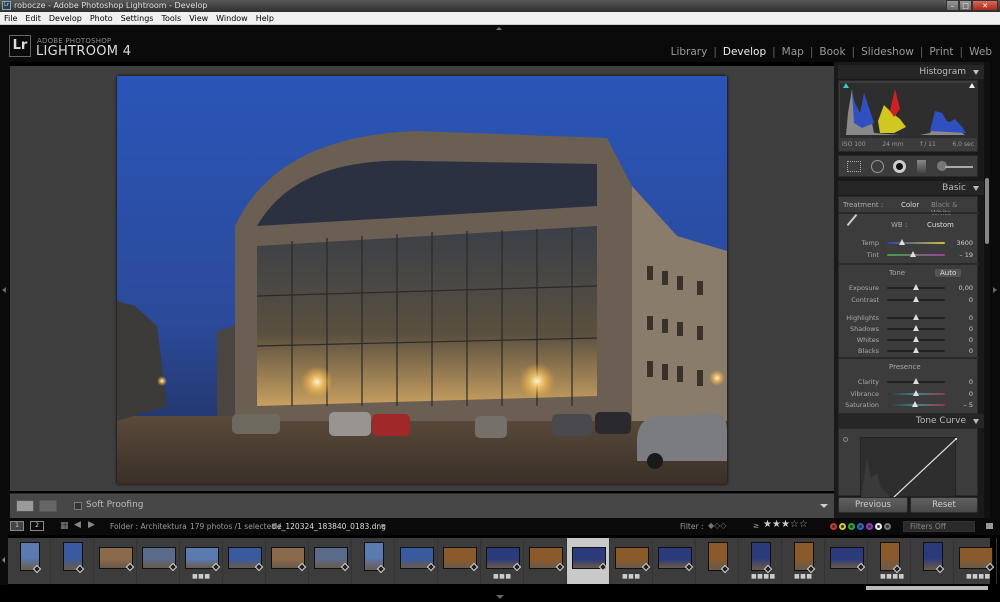 This screenshot has width=1000, height=602. I want to click on secondary-display-button: 2, so click(37, 526).